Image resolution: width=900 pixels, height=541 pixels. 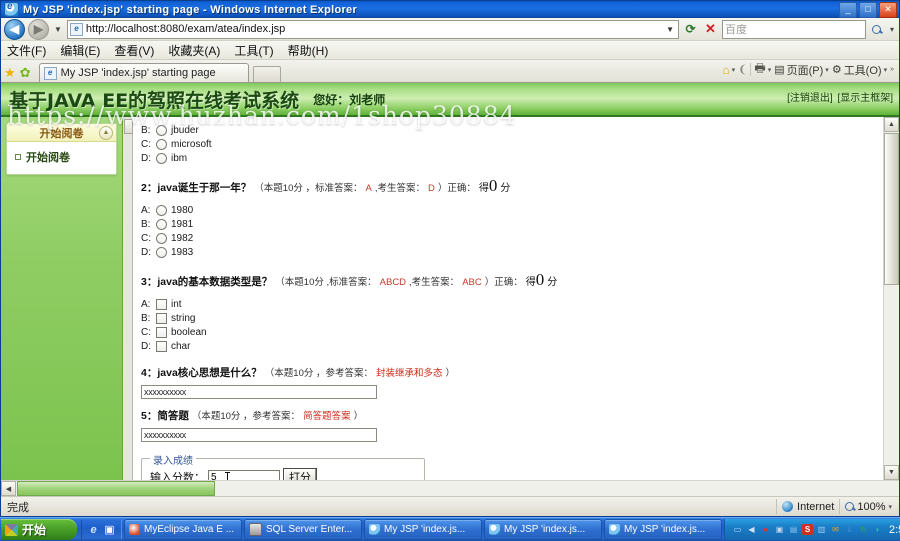 I want to click on messenger-icon: ✉, so click(x=835, y=529).